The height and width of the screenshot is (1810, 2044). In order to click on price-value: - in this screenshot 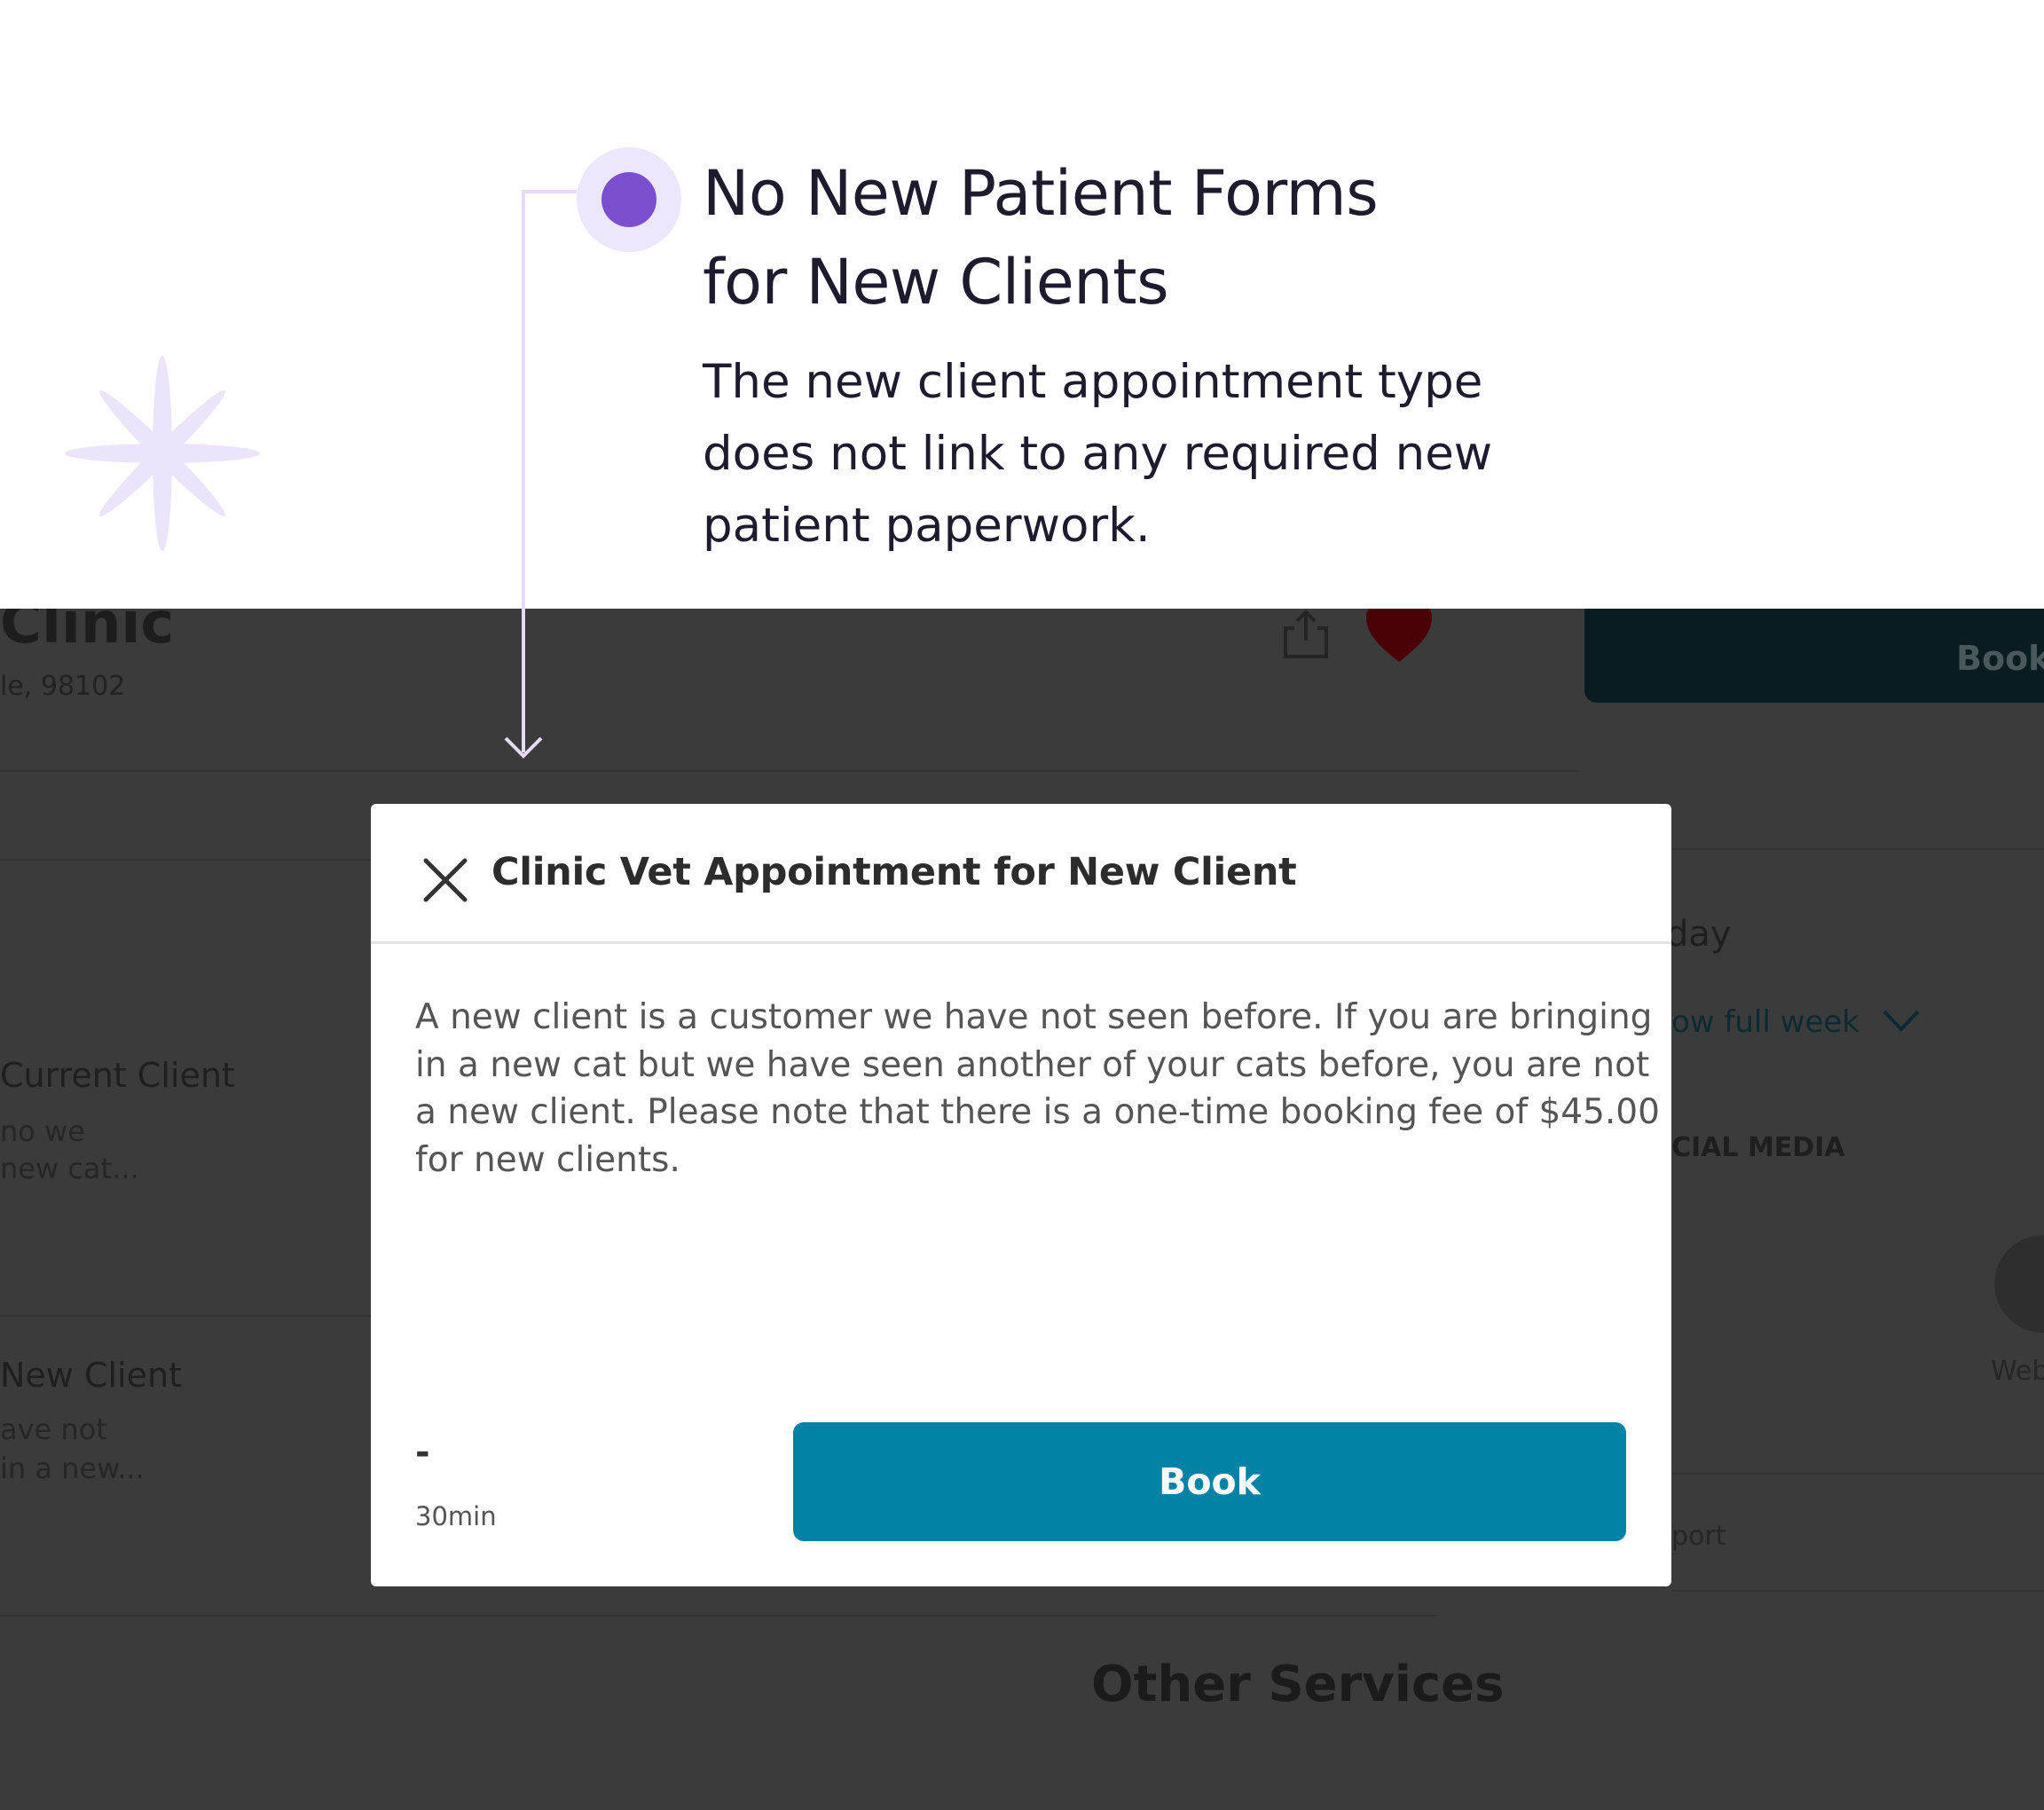, I will do `click(422, 1452)`.